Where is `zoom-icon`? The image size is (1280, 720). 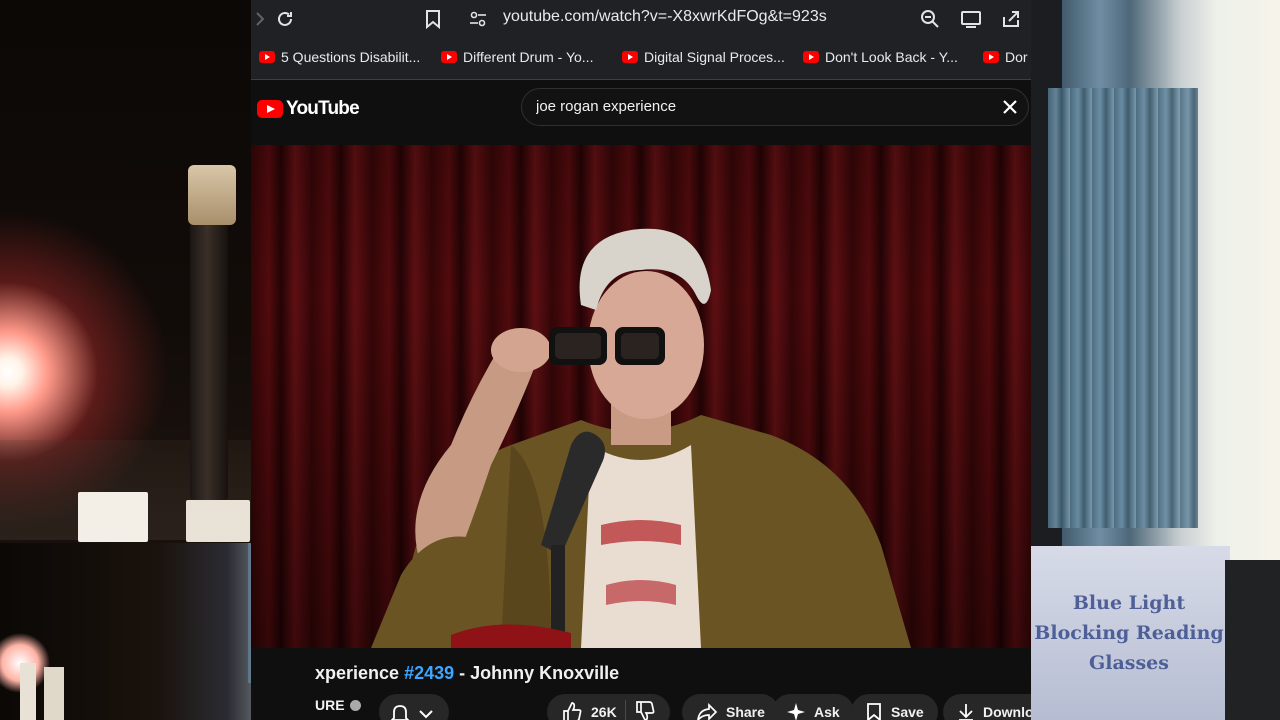 zoom-icon is located at coordinates (930, 19).